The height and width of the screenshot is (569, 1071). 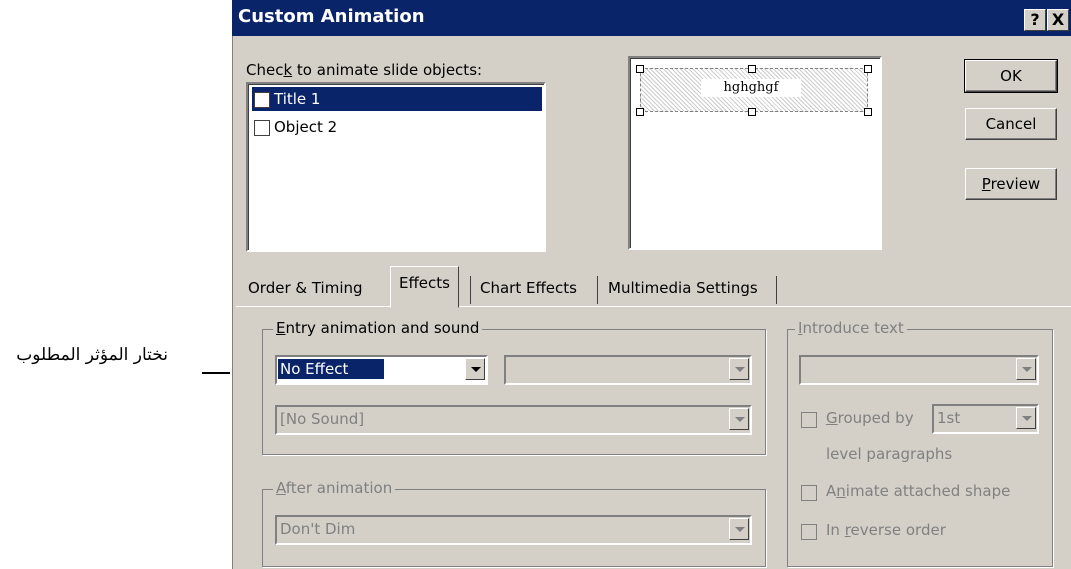 I want to click on effect-select: No Effect, so click(x=381, y=370).